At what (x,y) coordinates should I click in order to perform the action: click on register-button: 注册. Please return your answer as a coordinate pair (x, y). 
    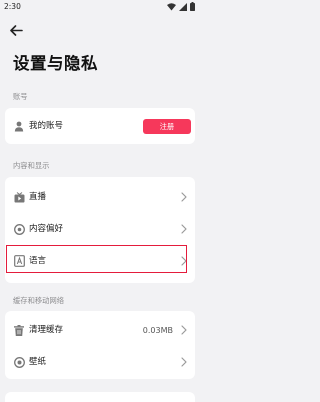
    Looking at the image, I should click on (167, 126).